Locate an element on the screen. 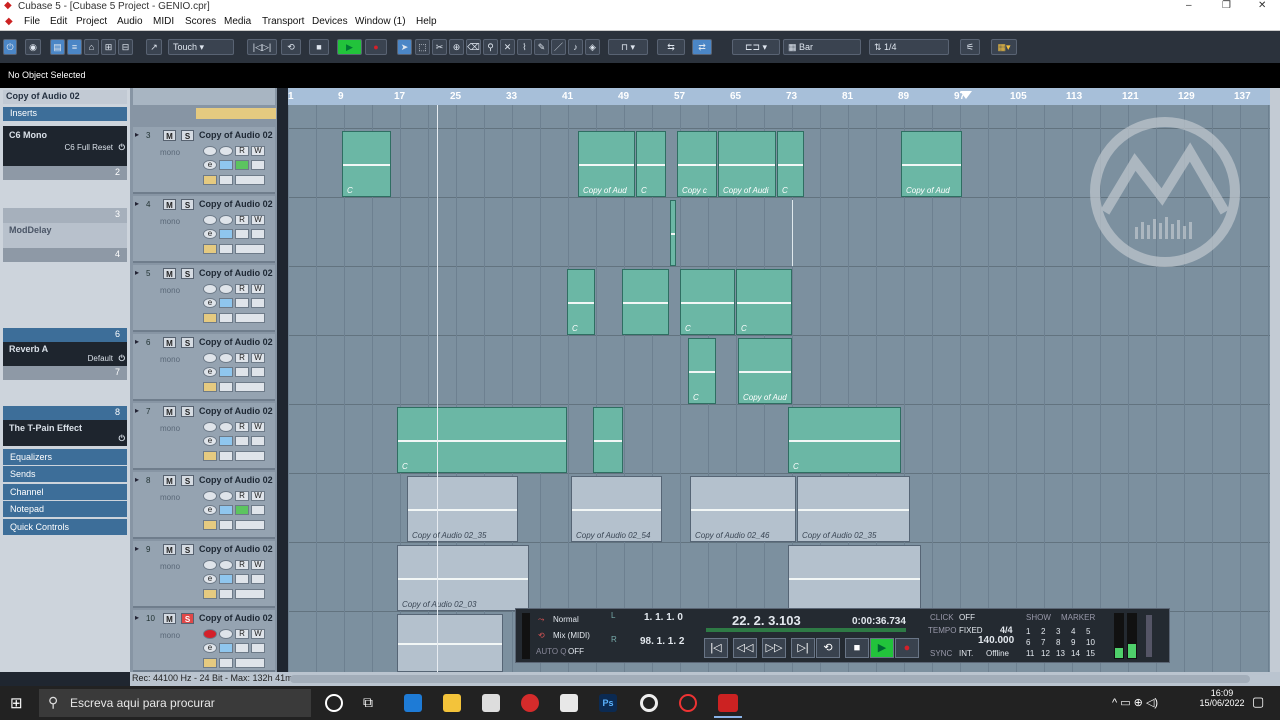 This screenshot has width=1280, height=720. menu-project: Project is located at coordinates (91, 21).